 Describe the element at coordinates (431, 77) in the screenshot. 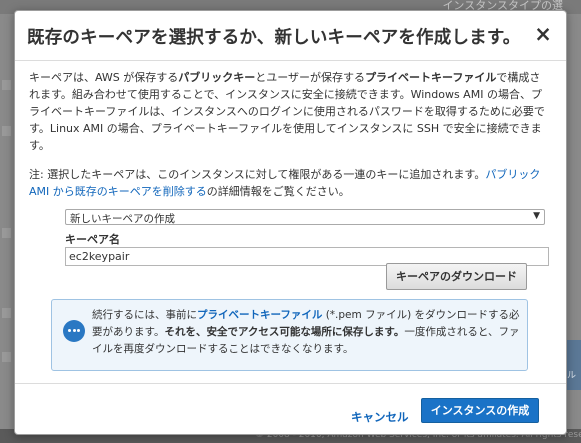

I see `intro-private-key-file: プライベートキーファイル` at that location.